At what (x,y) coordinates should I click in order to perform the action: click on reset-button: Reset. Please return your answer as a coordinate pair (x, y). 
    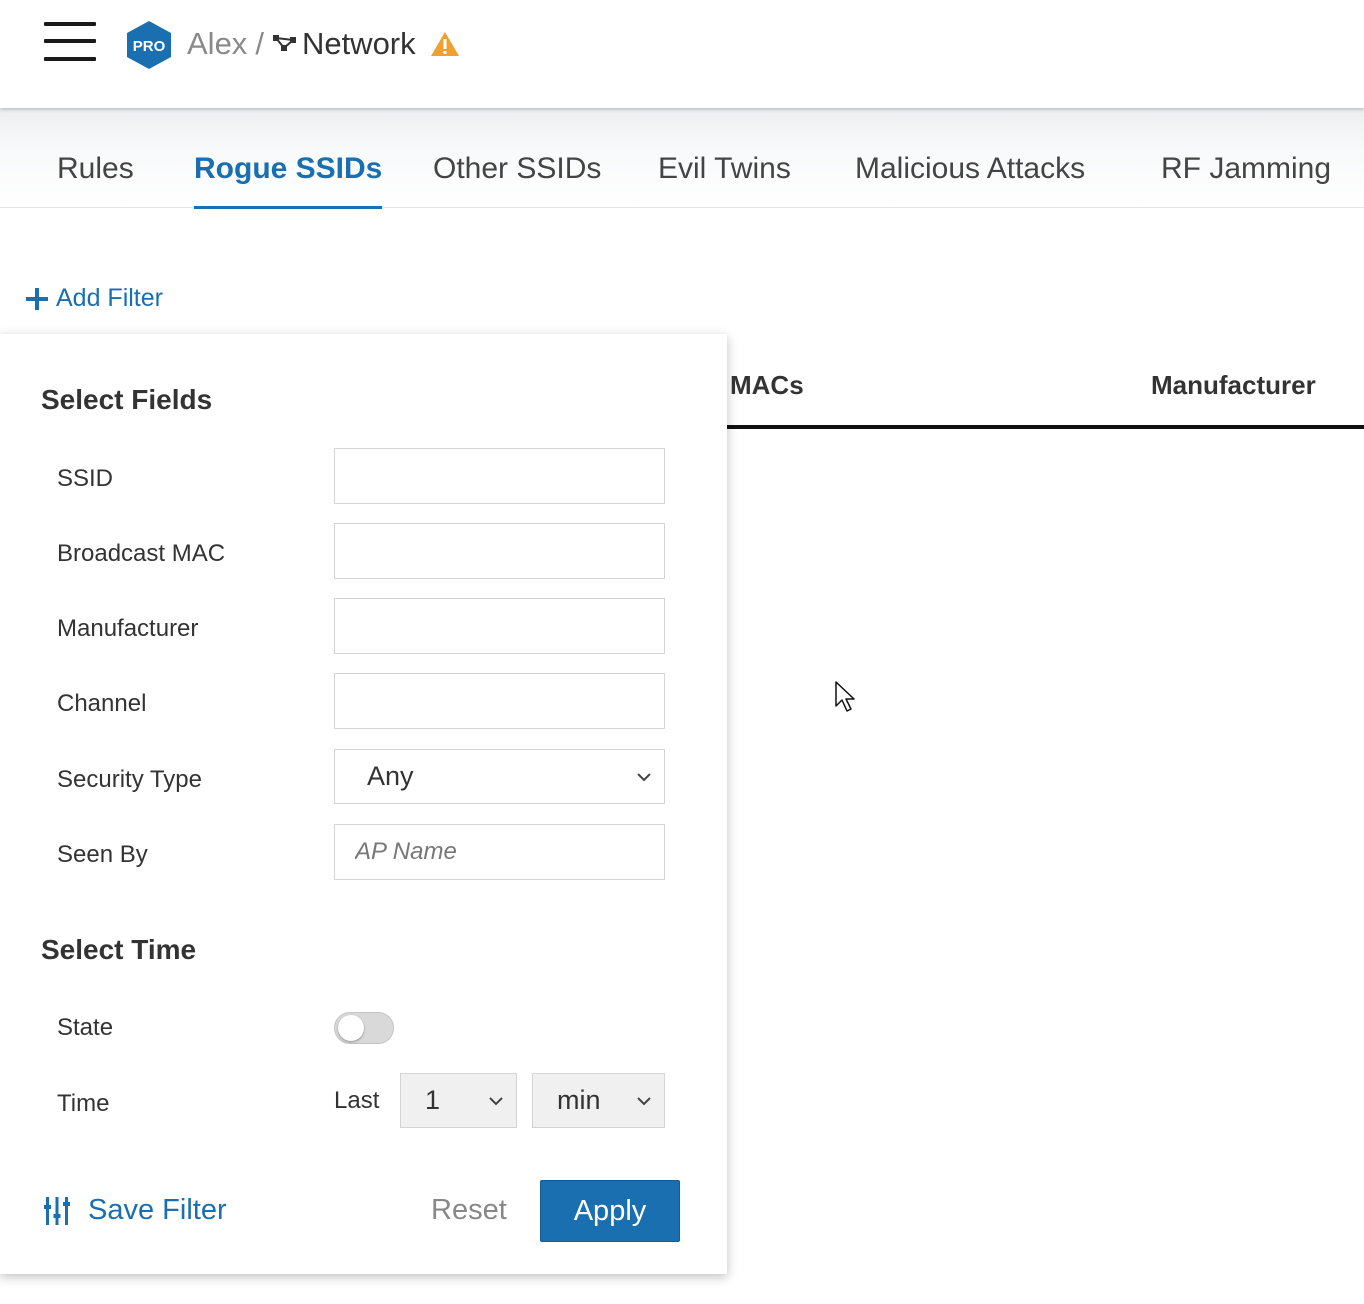
    Looking at the image, I should click on (469, 1210).